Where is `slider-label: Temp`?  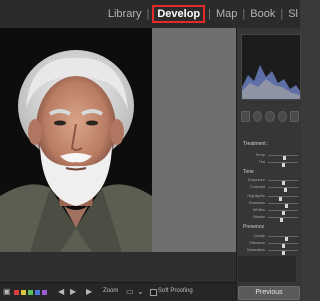 slider-label: Temp is located at coordinates (260, 154).